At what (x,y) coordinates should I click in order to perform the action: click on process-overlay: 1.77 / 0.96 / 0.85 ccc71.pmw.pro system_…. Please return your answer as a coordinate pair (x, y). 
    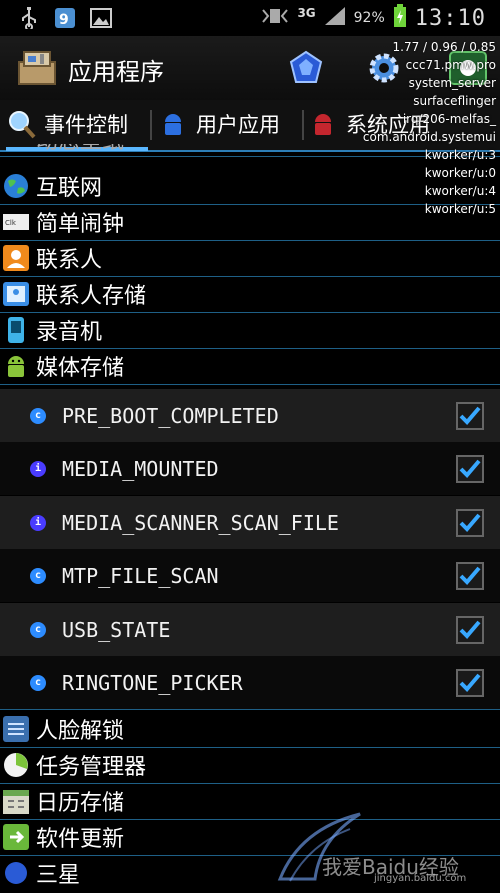
    Looking at the image, I should click on (429, 128).